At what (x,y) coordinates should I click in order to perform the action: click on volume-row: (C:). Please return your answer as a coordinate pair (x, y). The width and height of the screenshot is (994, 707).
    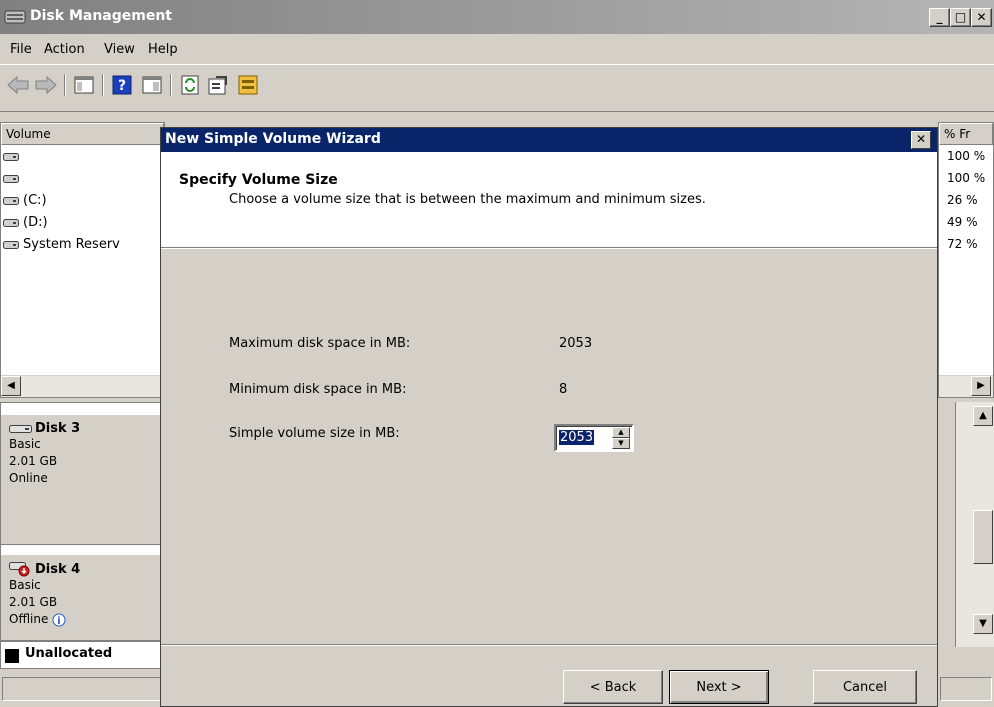
    Looking at the image, I should click on (82, 202).